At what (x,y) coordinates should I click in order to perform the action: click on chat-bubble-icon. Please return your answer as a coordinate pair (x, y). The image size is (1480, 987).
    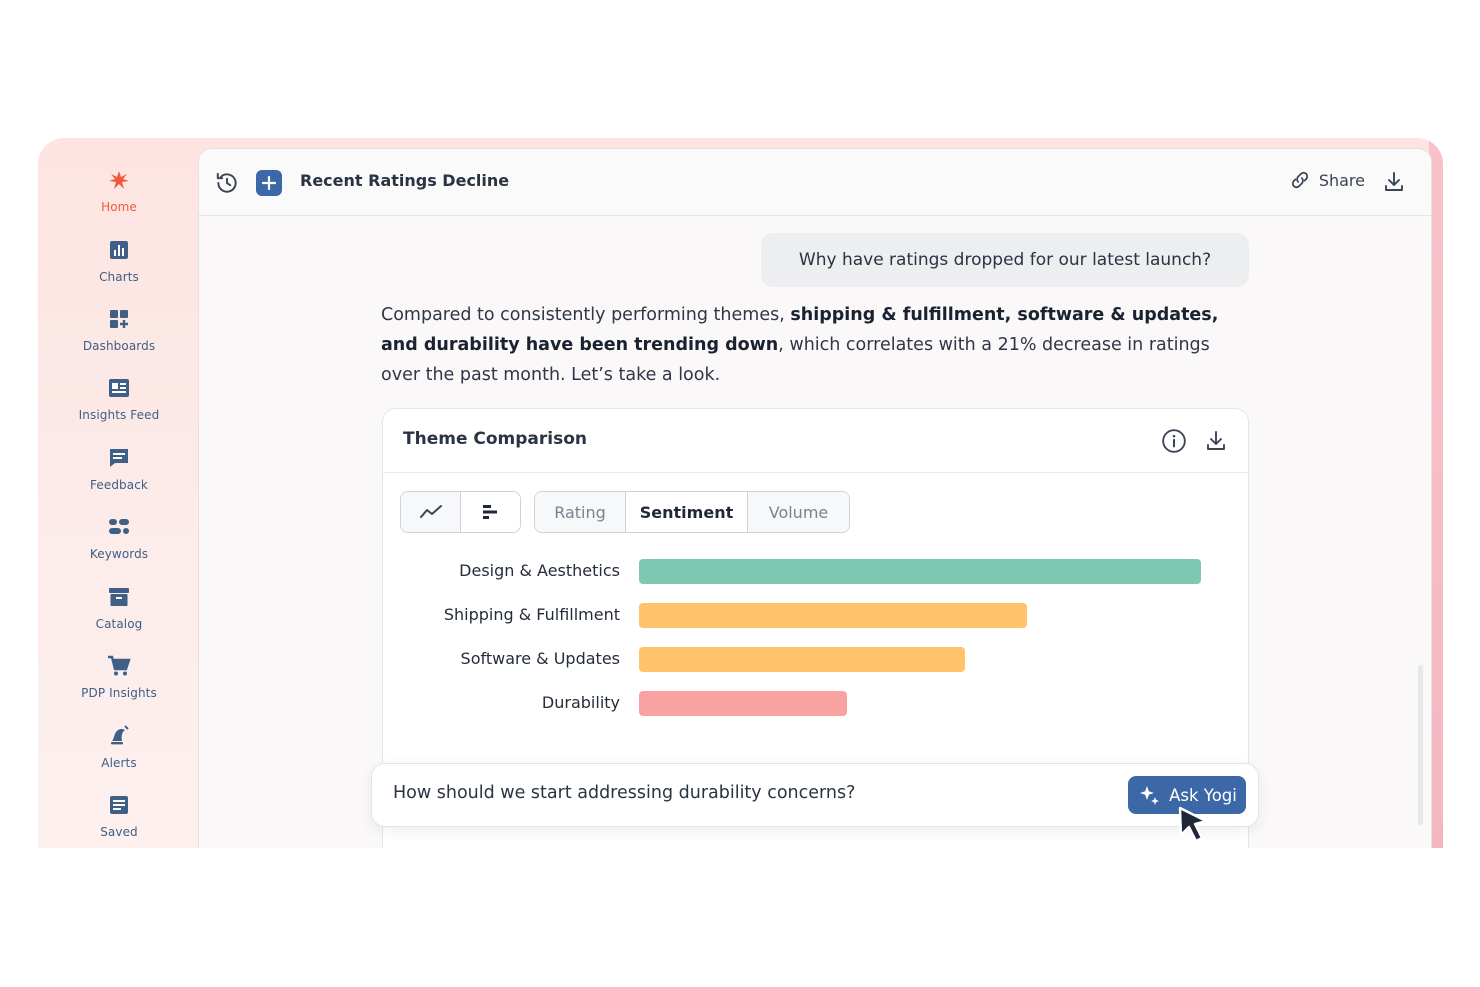
    Looking at the image, I should click on (119, 458).